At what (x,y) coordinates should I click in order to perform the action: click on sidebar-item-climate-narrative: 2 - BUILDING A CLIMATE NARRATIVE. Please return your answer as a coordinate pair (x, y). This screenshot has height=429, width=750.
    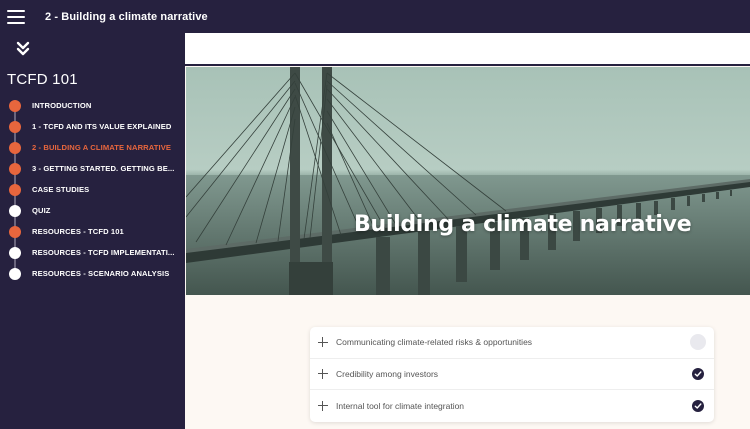
    Looking at the image, I should click on (92, 147).